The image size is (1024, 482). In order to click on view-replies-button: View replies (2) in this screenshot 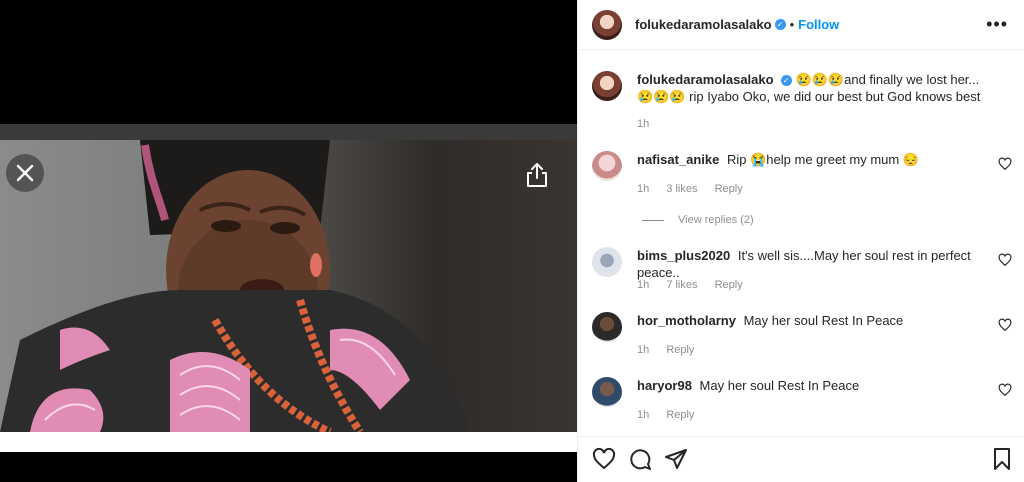, I will do `click(698, 220)`.